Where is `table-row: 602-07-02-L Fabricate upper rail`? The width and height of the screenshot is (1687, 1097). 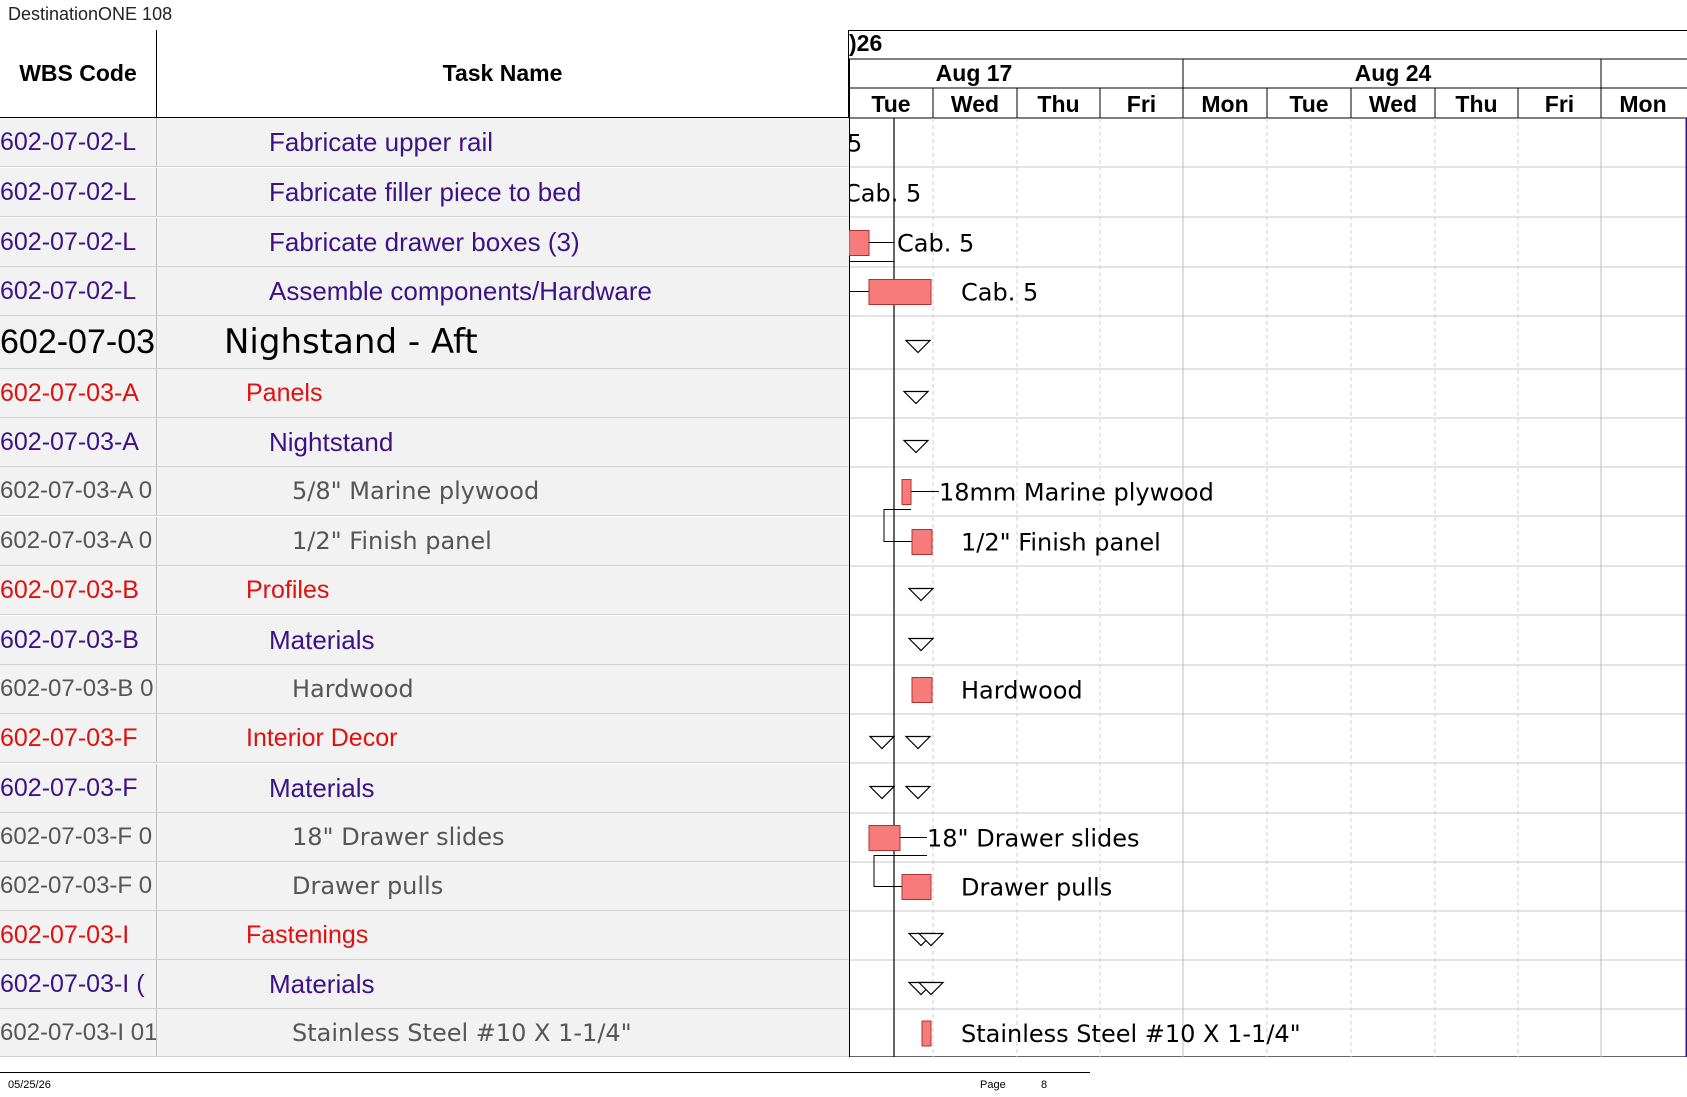 table-row: 602-07-02-L Fabricate upper rail is located at coordinates (424, 142).